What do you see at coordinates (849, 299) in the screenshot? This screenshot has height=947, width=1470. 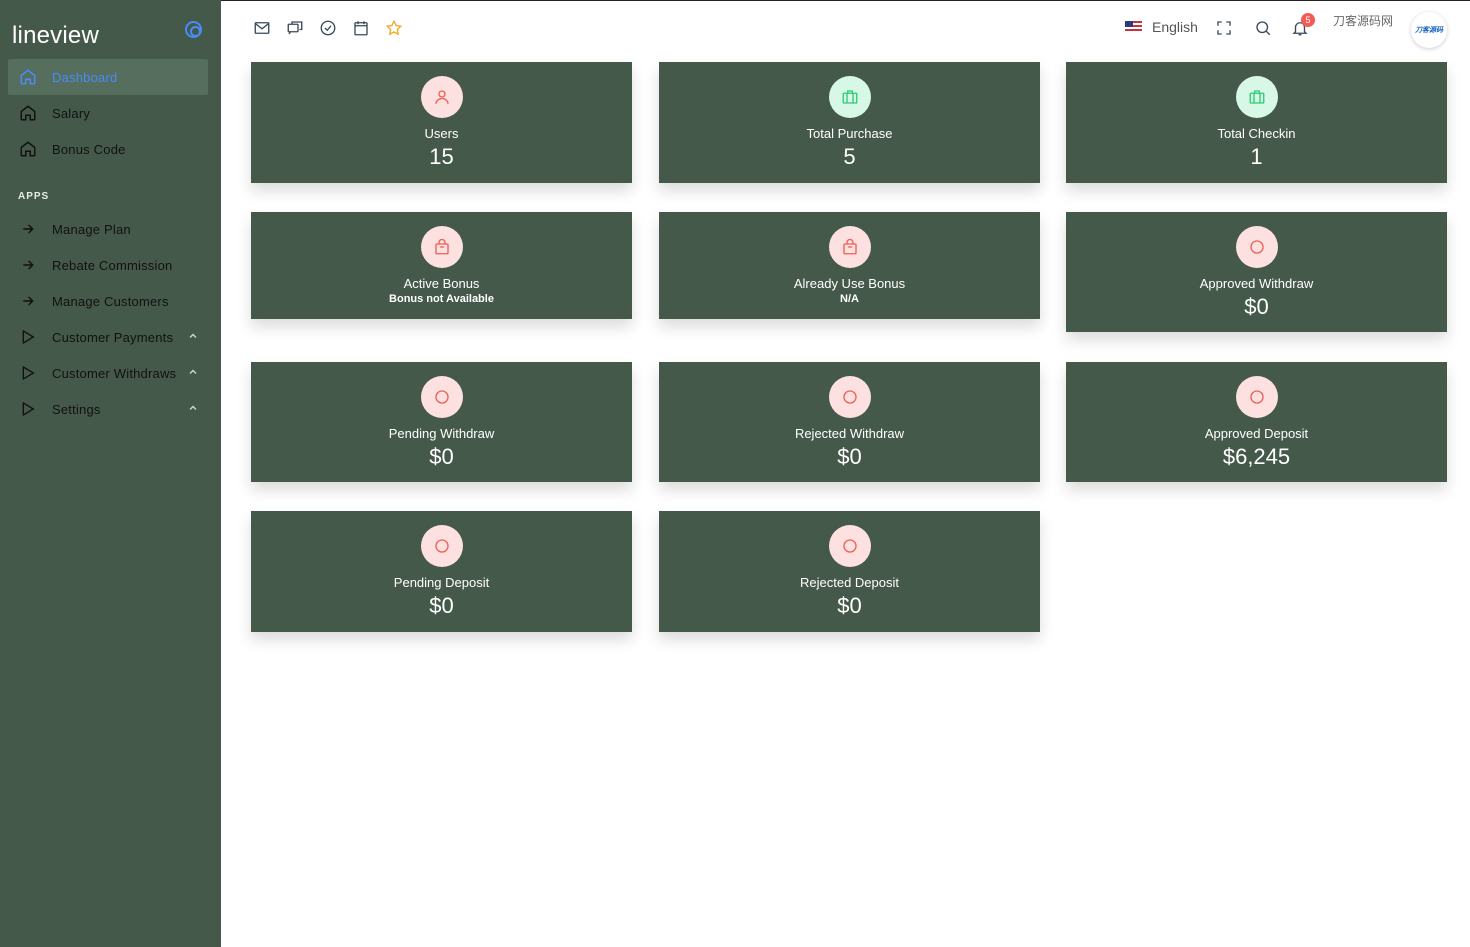 I see `card-subtext: N/A` at bounding box center [849, 299].